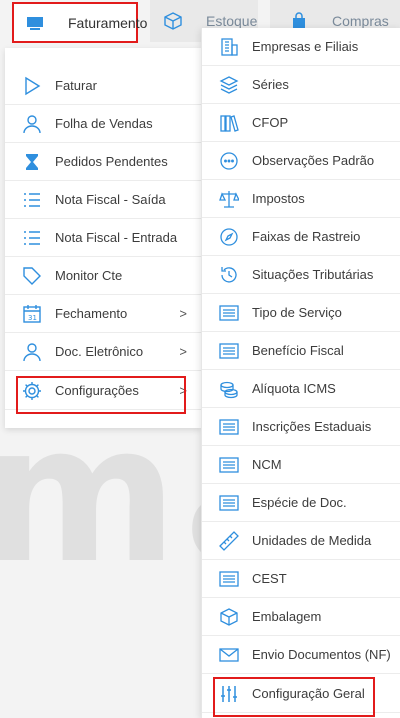 The image size is (400, 718). I want to click on menu-item-label: Monitor Cte, so click(89, 275).